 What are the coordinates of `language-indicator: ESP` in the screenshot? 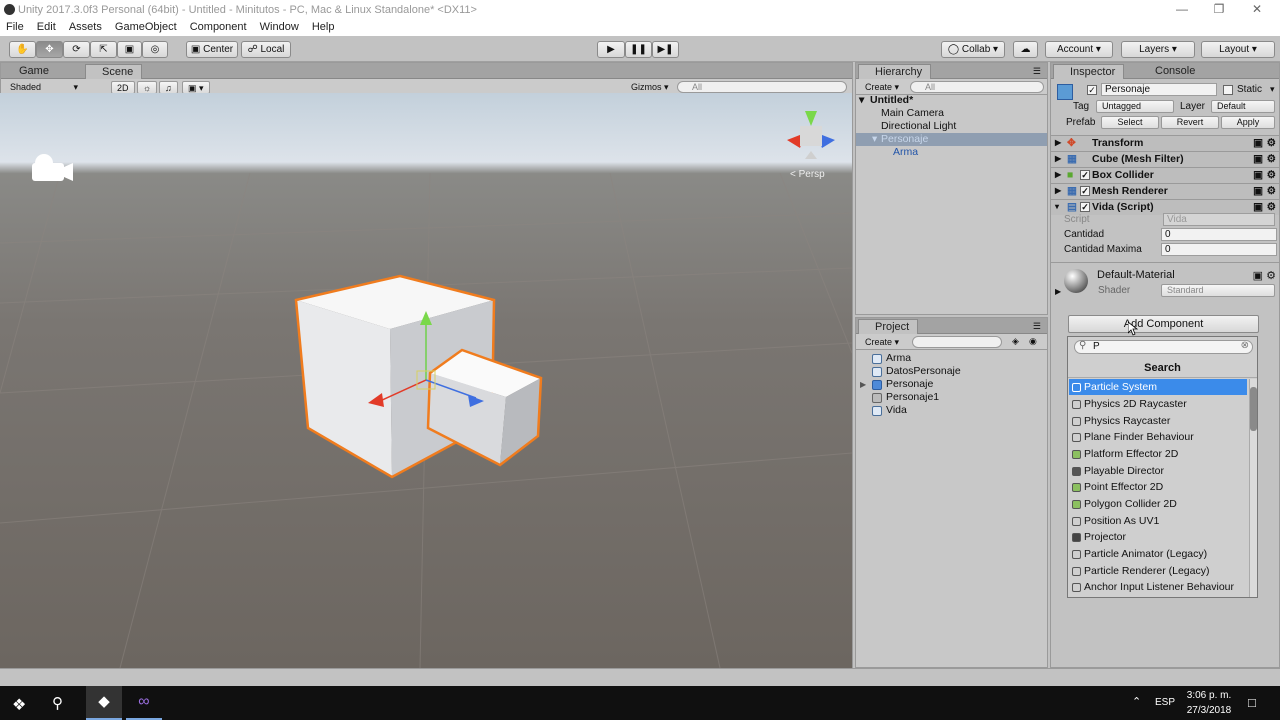 It's located at (1165, 702).